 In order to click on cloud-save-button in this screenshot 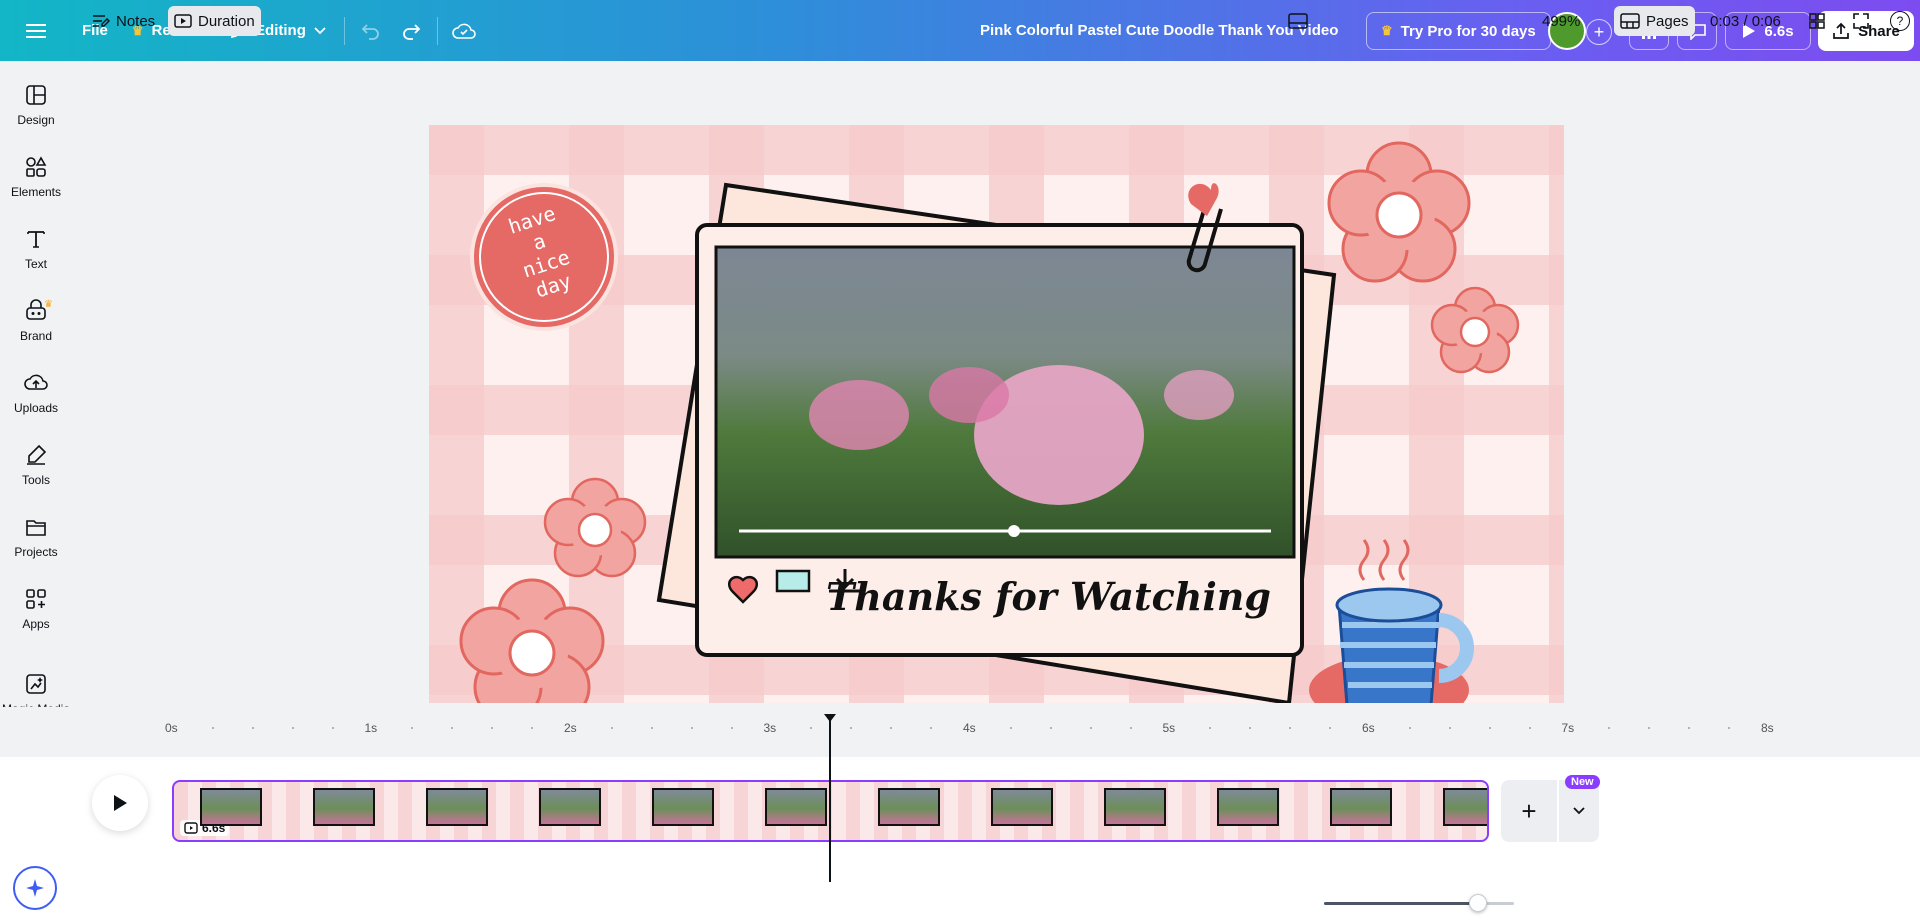, I will do `click(464, 31)`.